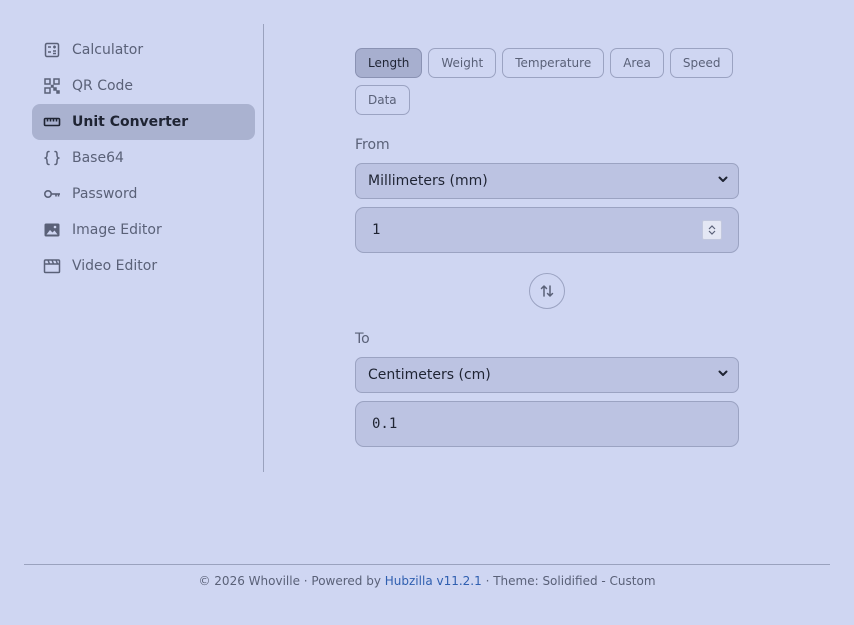  Describe the element at coordinates (637, 63) in the screenshot. I see `tab-area: Area` at that location.